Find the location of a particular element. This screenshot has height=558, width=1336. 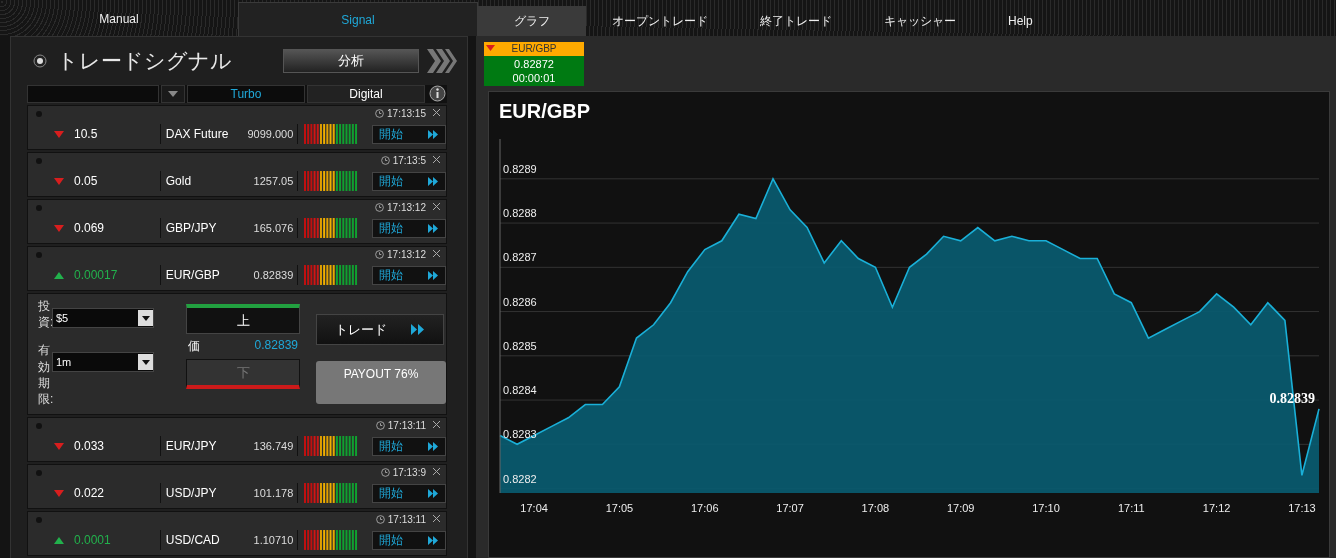

x-tick-label: 17:12 is located at coordinates (1216, 507).